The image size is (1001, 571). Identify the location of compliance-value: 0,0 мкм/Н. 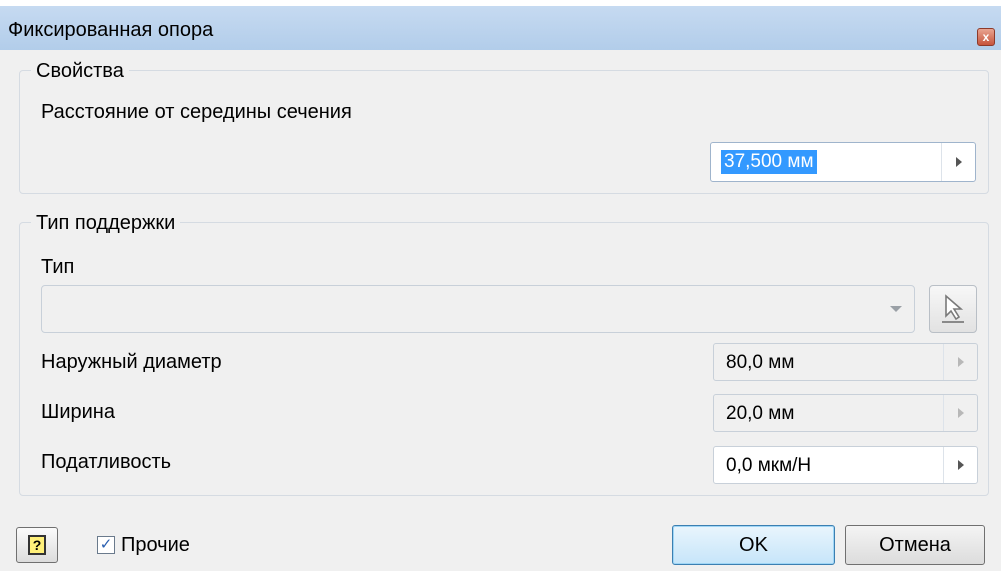
(769, 465).